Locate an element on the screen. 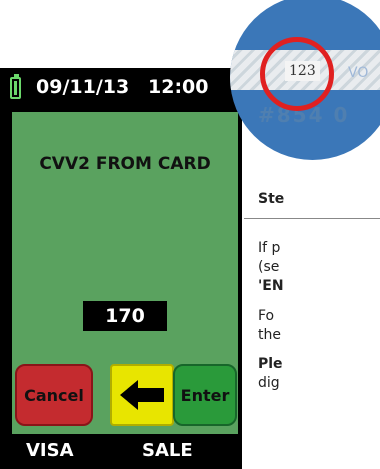 The width and height of the screenshot is (380, 469). transaction-type-label: SALE is located at coordinates (167, 450).